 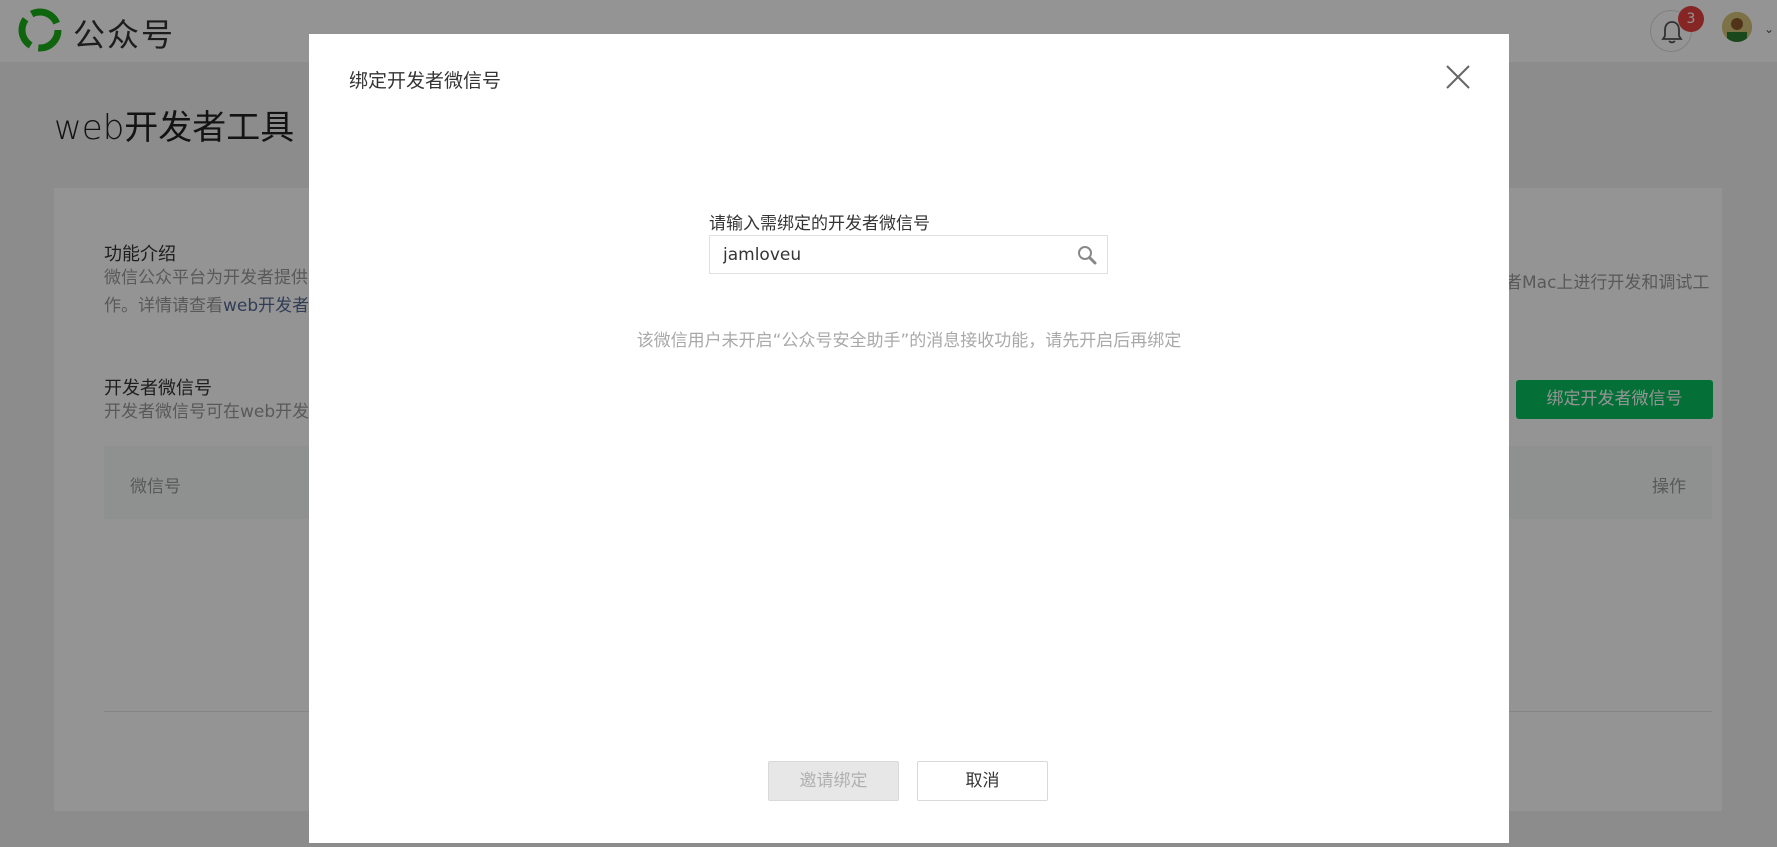 I want to click on wechat-id-search-box, so click(x=908, y=254).